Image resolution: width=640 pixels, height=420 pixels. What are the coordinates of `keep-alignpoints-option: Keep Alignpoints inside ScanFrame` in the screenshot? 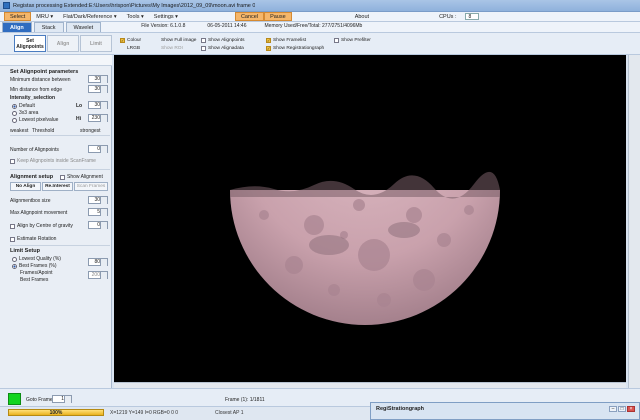 It's located at (53, 161).